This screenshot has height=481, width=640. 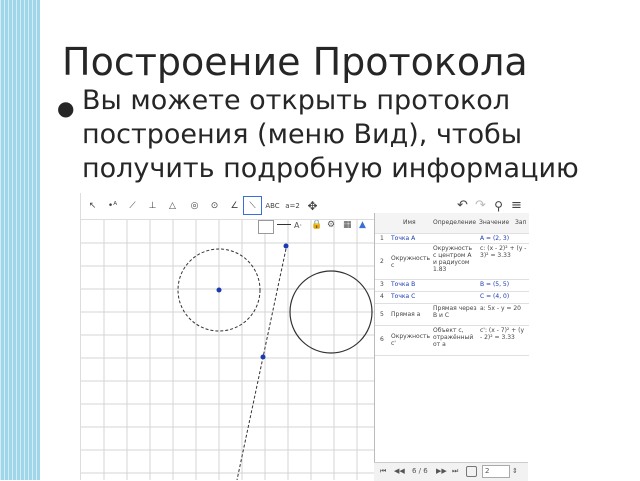 I want to click on row-value: c': (x - 7)² + (y - 2)² = 3.33, so click(x=502, y=334).